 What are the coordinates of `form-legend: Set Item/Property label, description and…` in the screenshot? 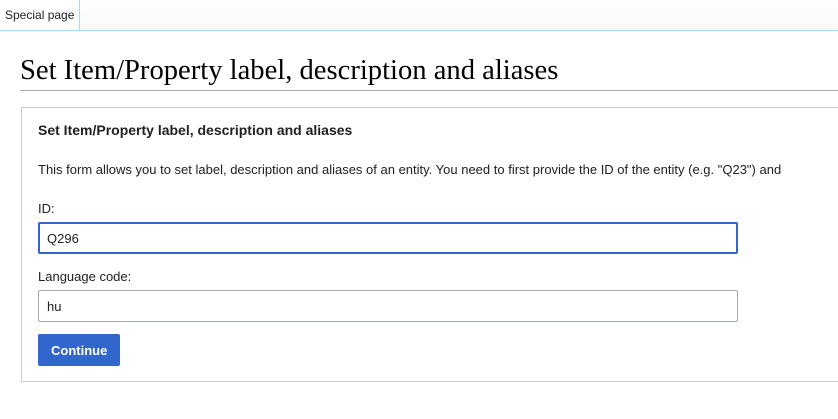 It's located at (195, 130).